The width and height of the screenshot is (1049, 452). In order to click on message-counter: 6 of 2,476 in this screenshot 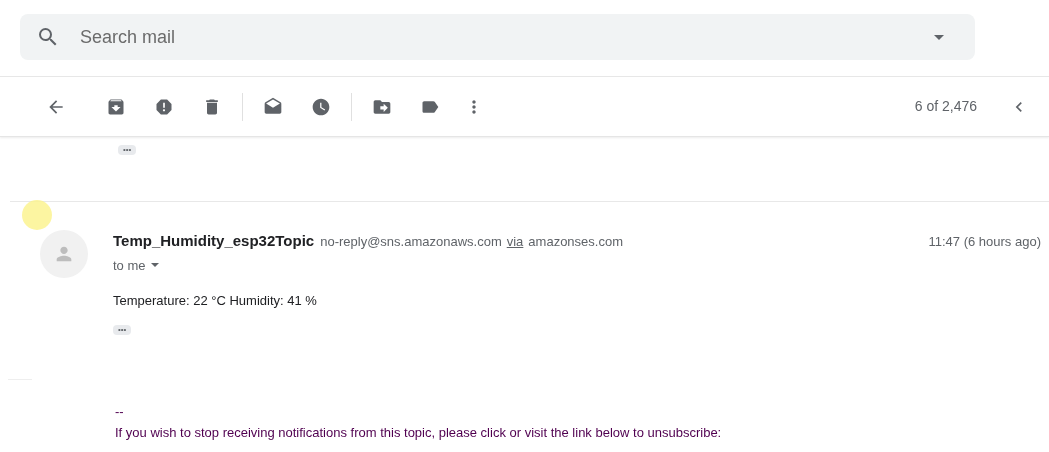, I will do `click(945, 106)`.